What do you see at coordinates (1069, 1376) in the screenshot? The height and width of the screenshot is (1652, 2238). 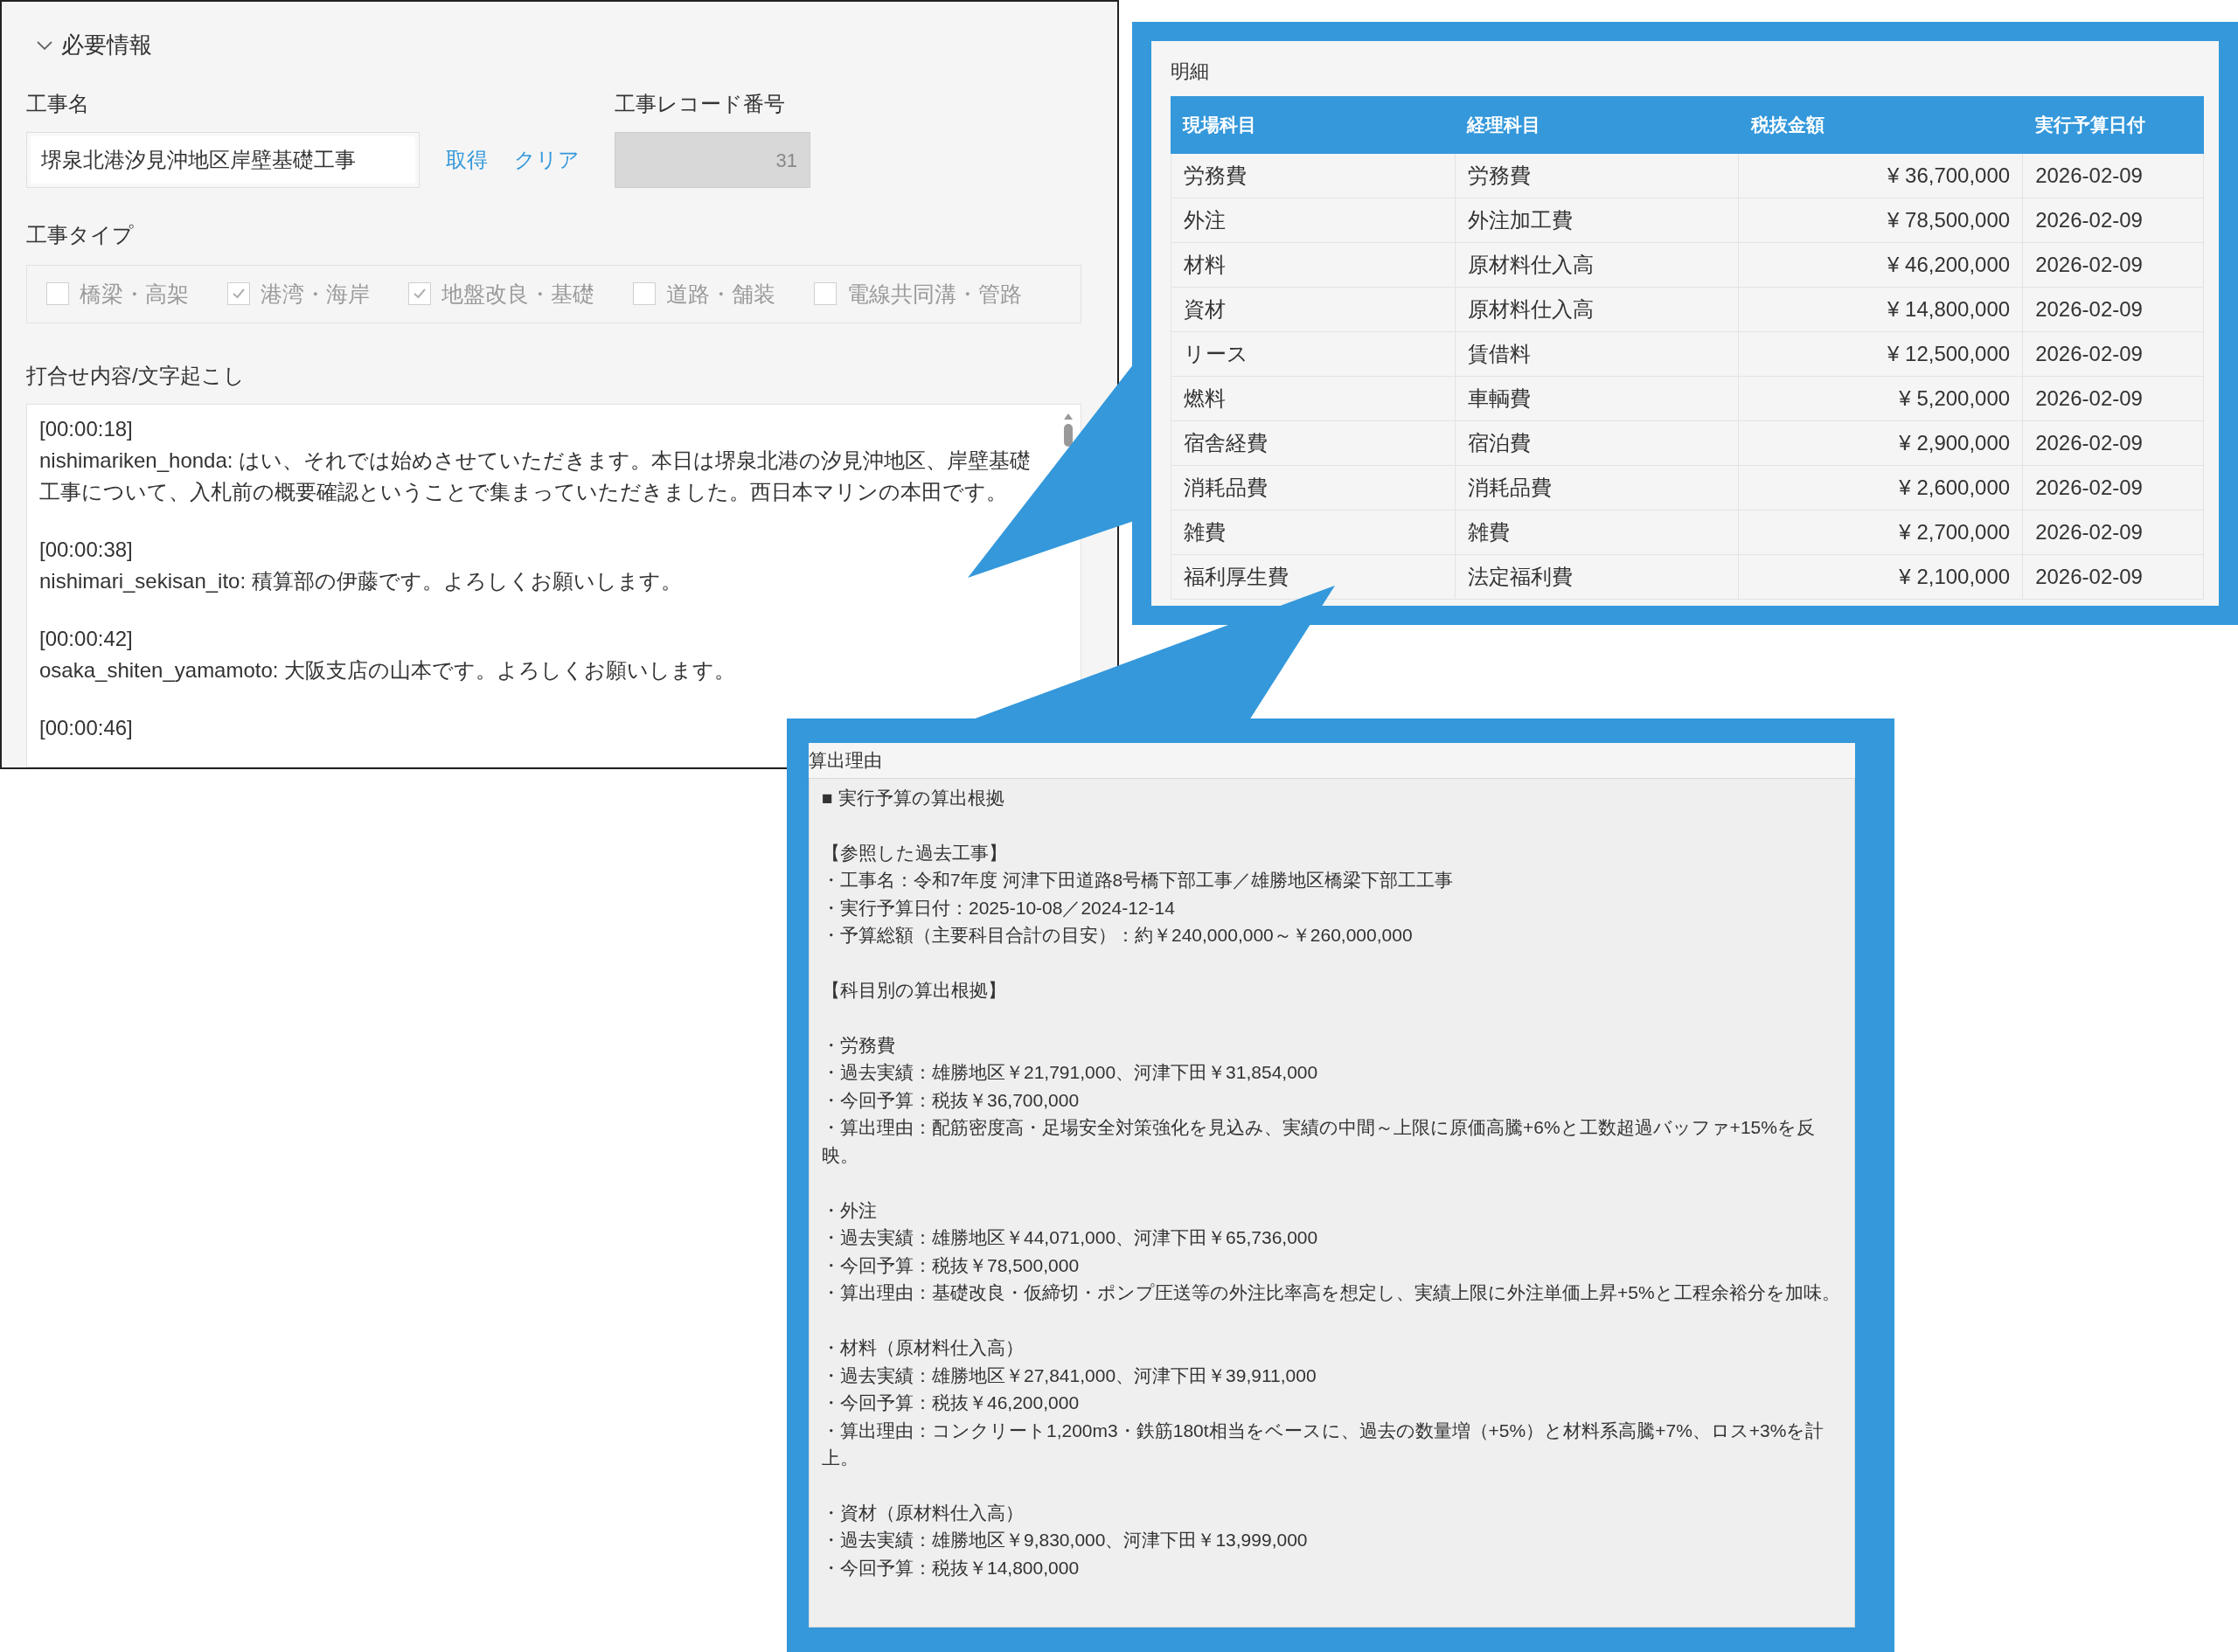 I see `reason-line: ・過去実績：雄勝地区￥27,841,000、河津下田￥39,911,000` at bounding box center [1069, 1376].